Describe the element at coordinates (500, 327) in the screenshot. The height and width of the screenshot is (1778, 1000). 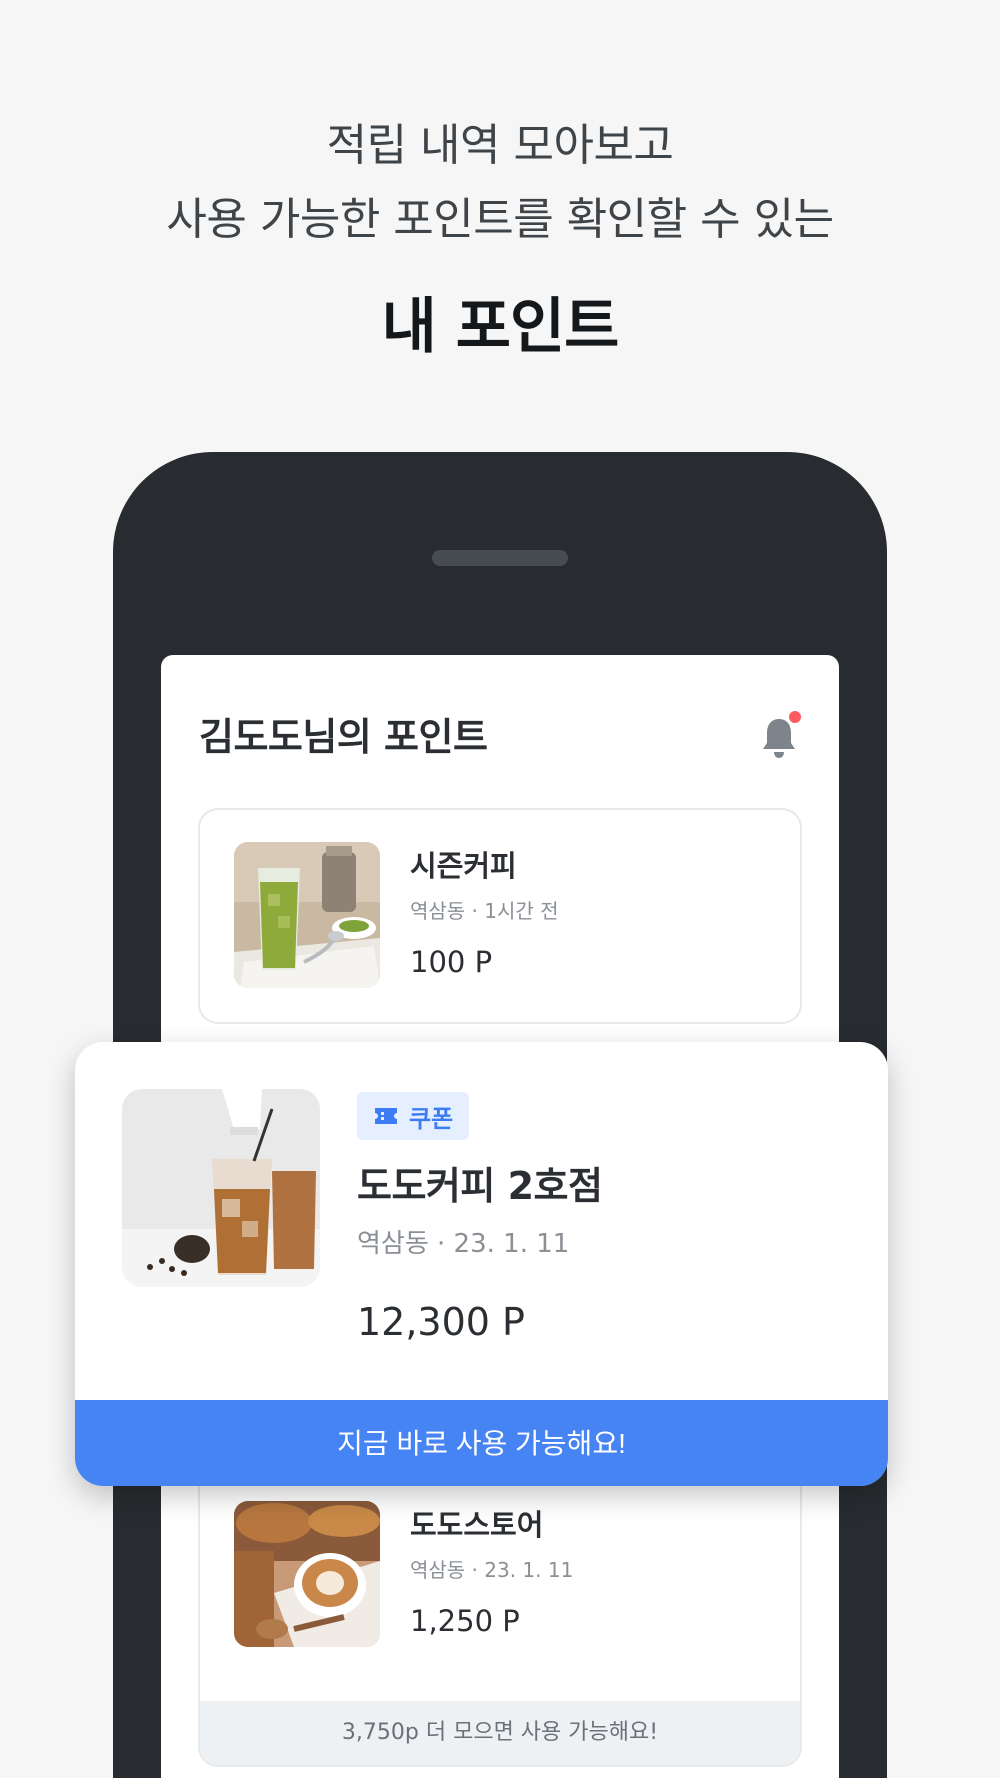
I see `headline-title: 내 포인트` at that location.